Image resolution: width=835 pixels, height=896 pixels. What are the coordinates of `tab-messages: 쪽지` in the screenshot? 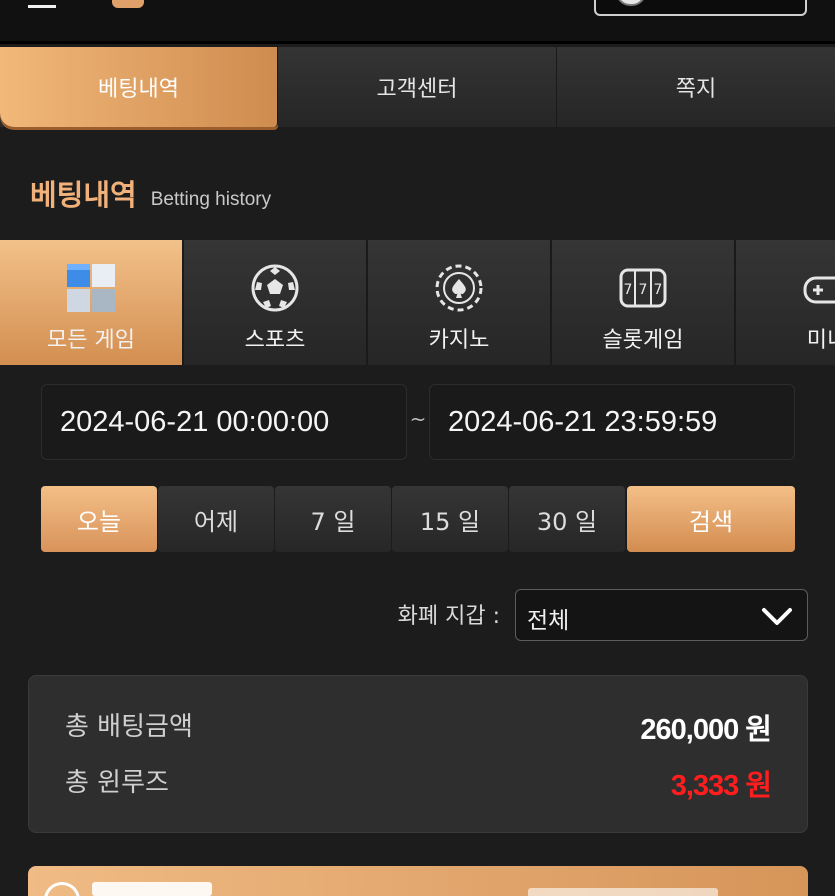 It's located at (696, 87).